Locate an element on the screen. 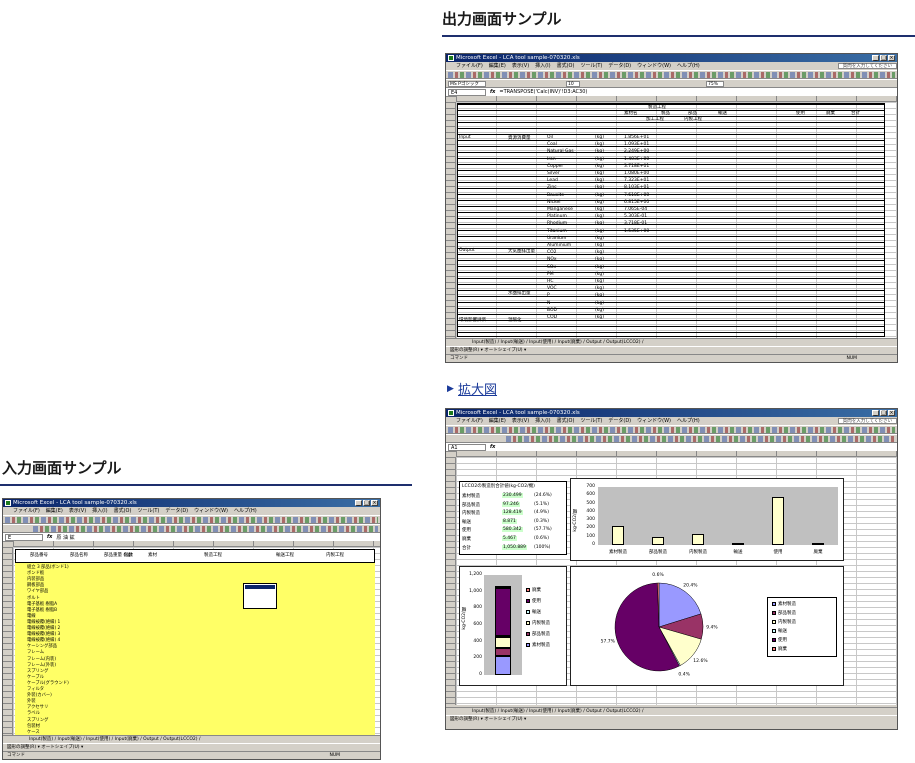 This screenshot has height=763, width=915. material-dropdown-popup is located at coordinates (260, 596).